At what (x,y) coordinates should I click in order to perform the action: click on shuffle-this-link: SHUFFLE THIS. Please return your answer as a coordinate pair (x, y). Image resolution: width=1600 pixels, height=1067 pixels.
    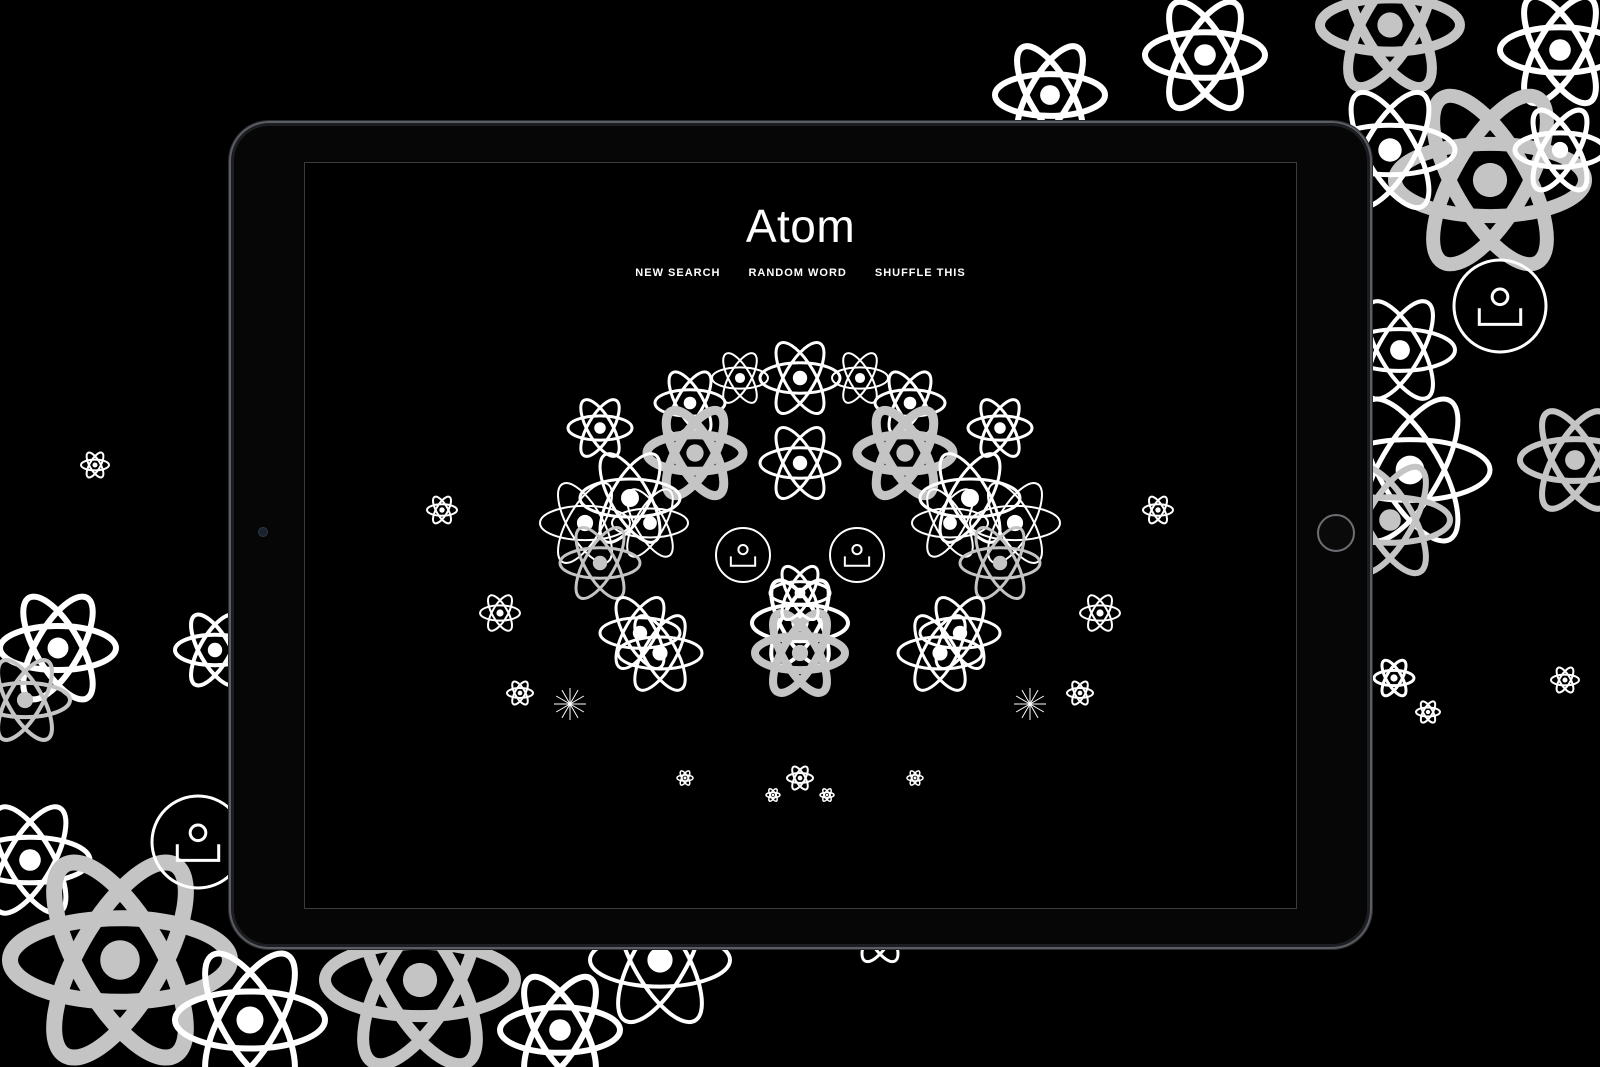
    Looking at the image, I should click on (920, 273).